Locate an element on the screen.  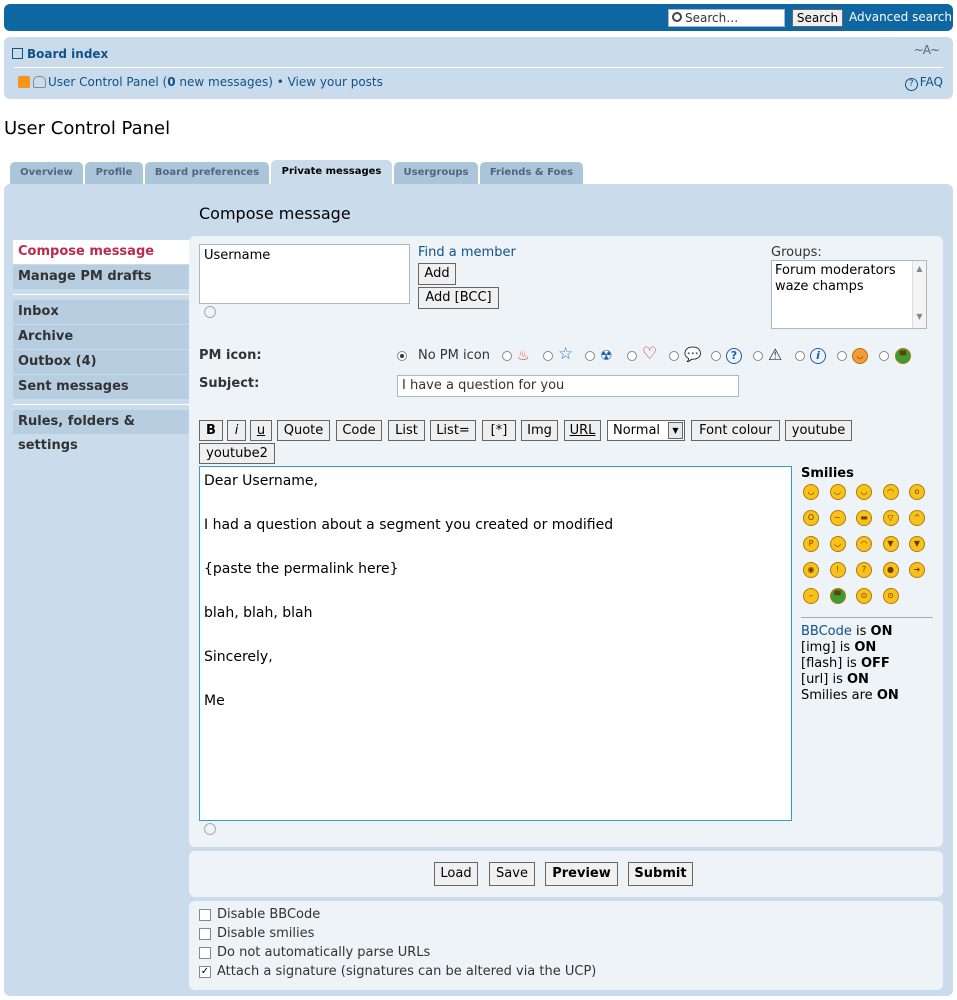
exclaim-smiley-icon: ! is located at coordinates (837, 570).